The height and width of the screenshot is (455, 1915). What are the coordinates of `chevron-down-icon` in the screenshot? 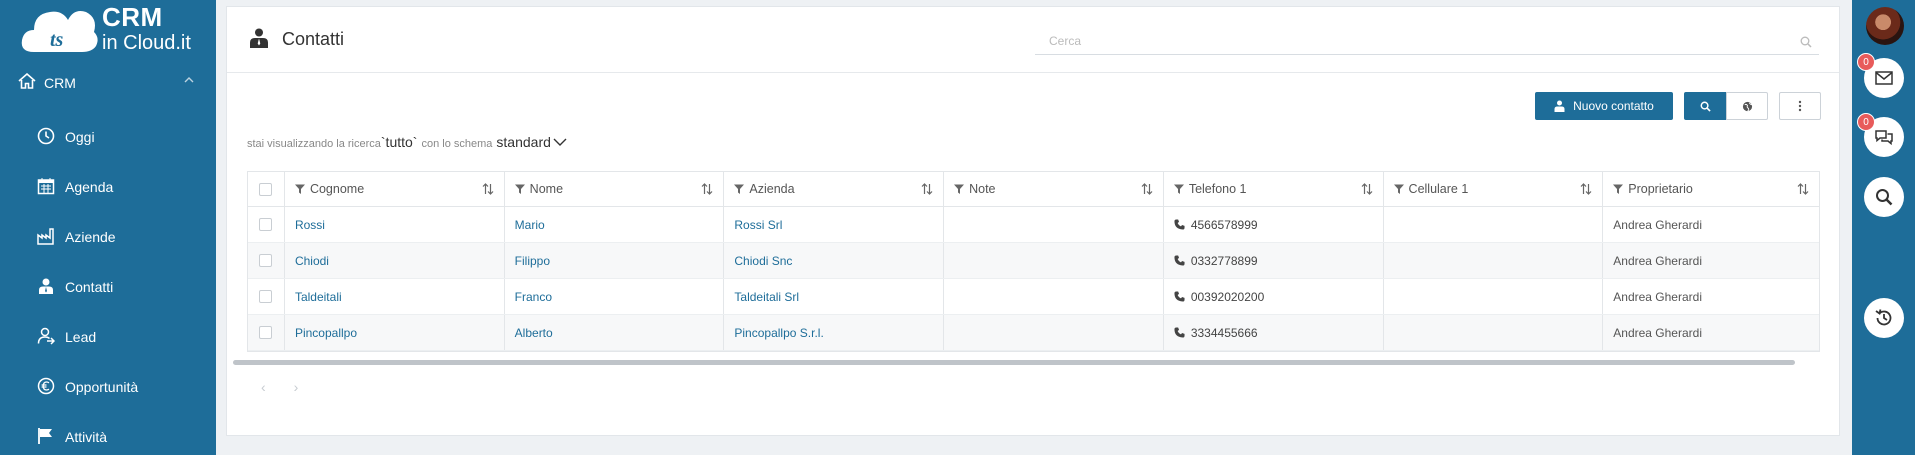 It's located at (560, 142).